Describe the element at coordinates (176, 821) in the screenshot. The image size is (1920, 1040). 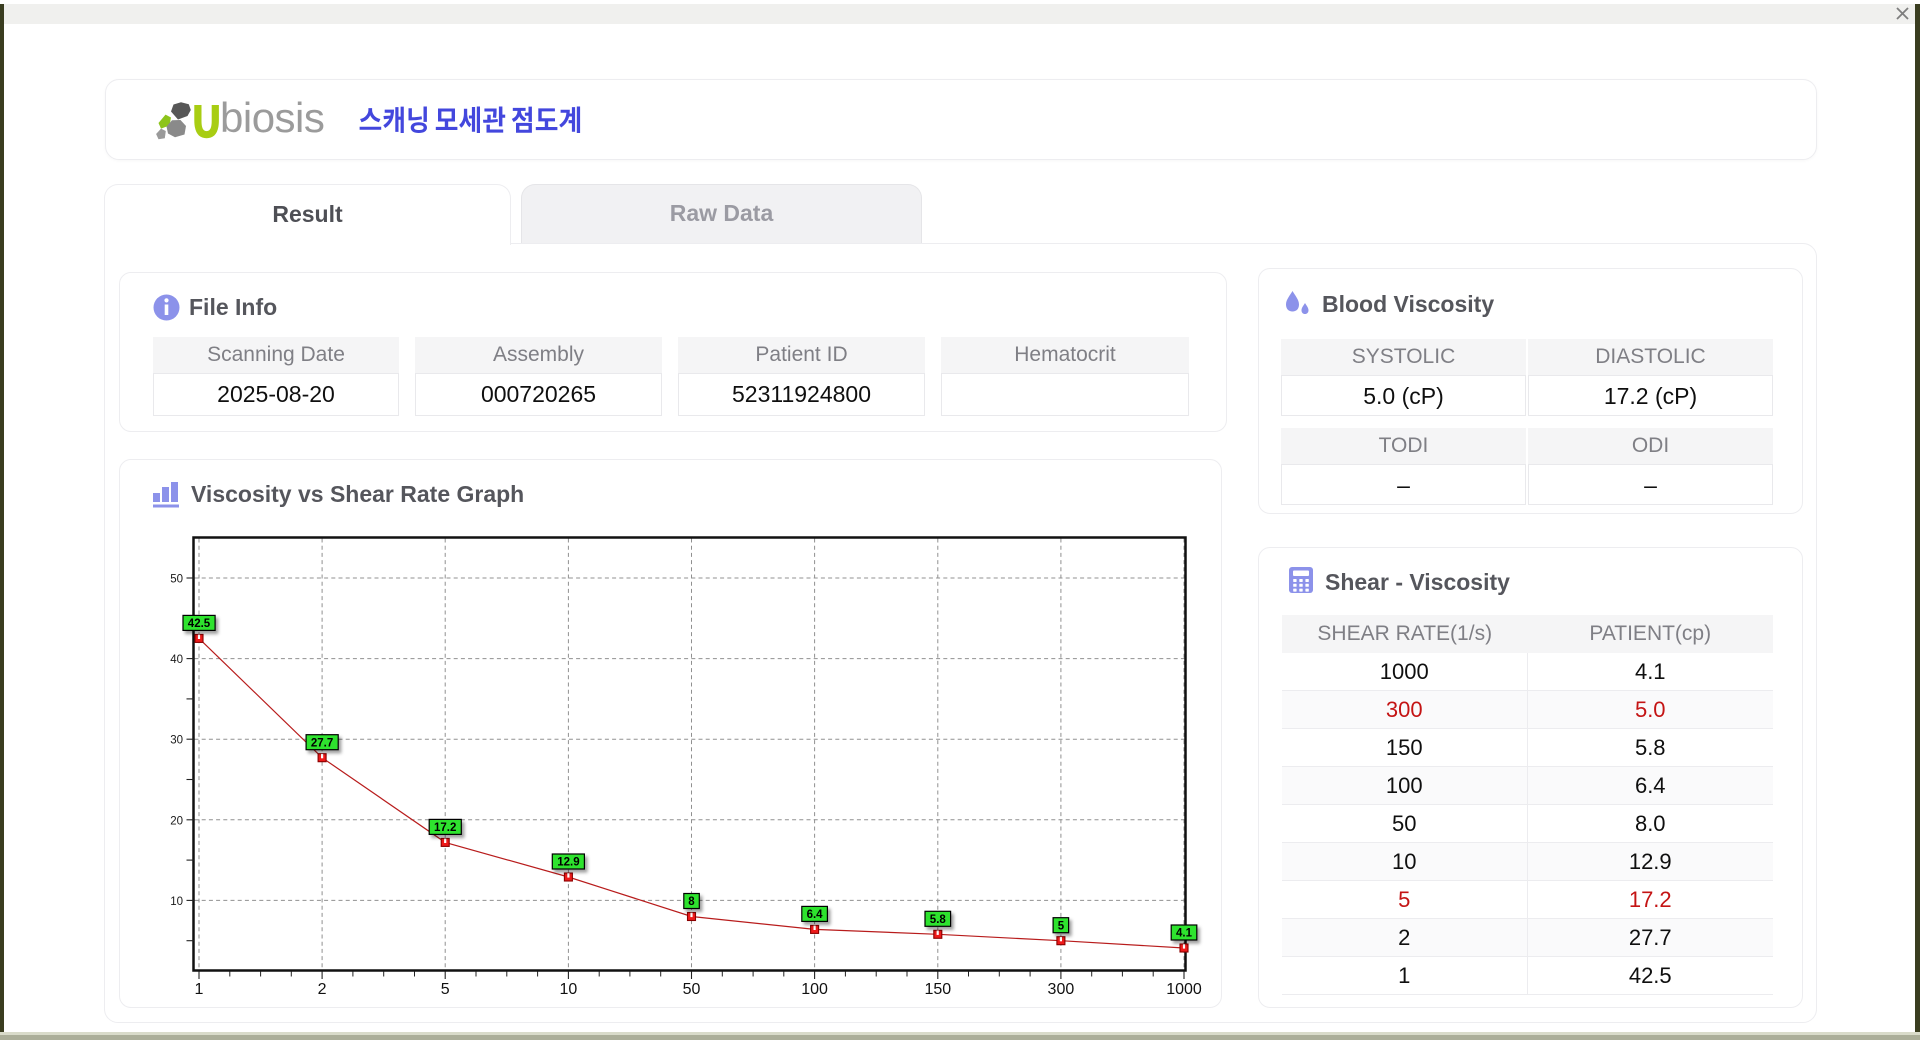
I see `svg-text: 20` at that location.